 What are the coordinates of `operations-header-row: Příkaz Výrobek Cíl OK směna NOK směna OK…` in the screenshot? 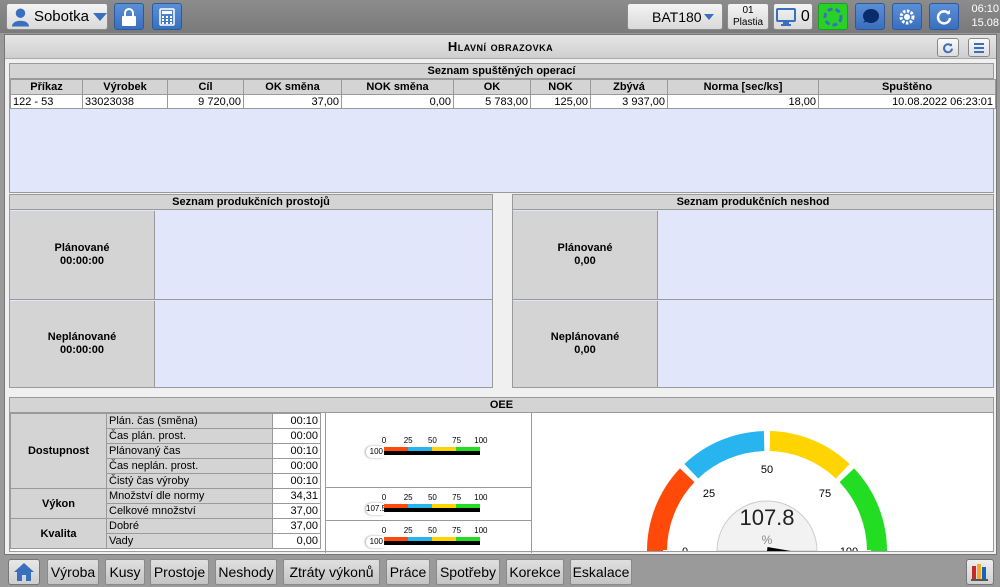 It's located at (503, 87).